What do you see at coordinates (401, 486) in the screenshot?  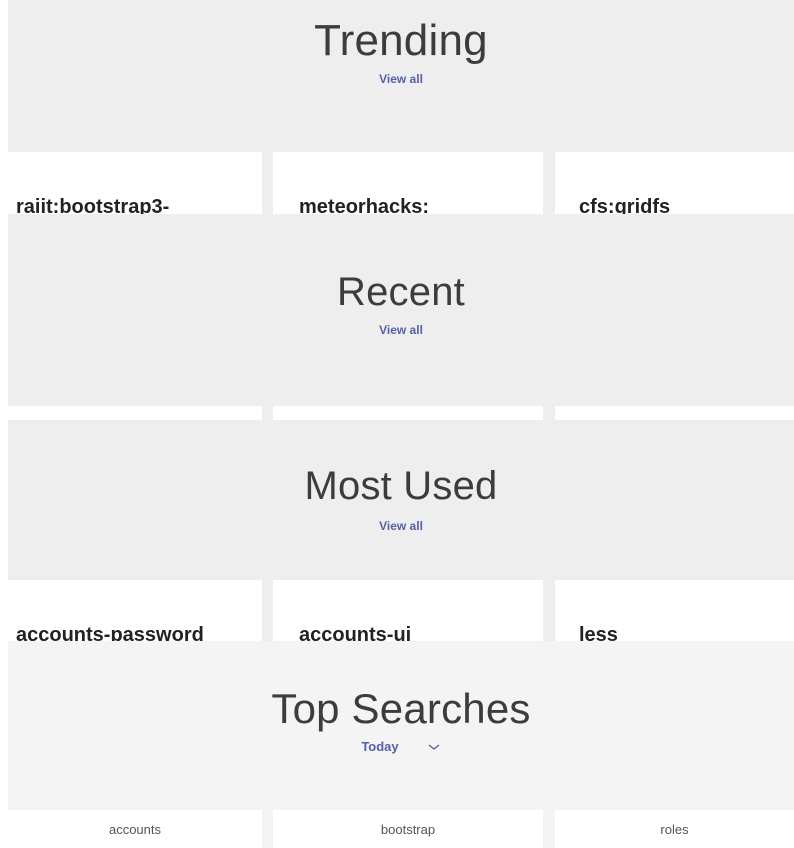 I see `most-used-heading: Most Used` at bounding box center [401, 486].